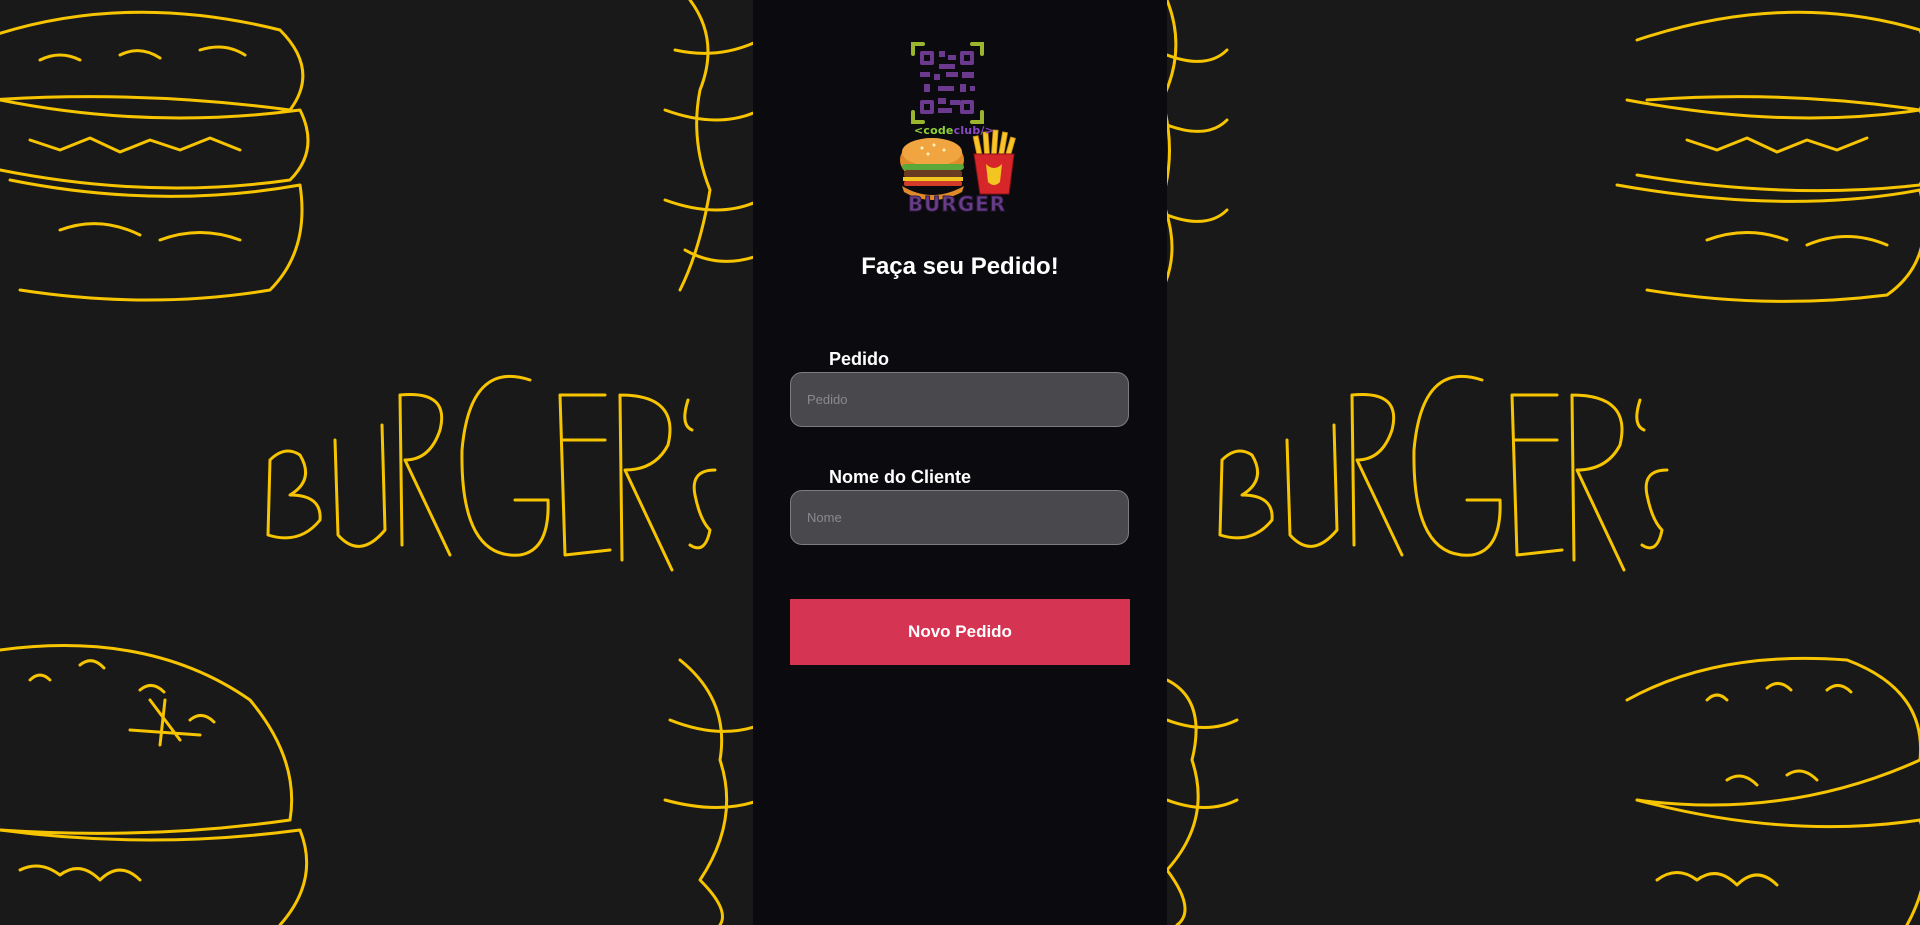 The width and height of the screenshot is (1920, 925). What do you see at coordinates (959, 517) in the screenshot?
I see `client-name-input` at bounding box center [959, 517].